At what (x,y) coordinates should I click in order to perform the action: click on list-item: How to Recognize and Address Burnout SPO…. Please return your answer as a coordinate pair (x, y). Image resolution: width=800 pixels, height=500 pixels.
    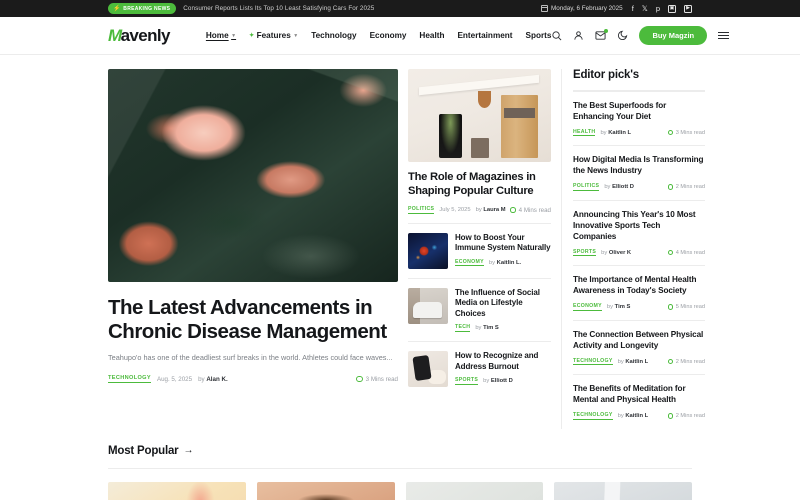
    Looking at the image, I should click on (479, 368).